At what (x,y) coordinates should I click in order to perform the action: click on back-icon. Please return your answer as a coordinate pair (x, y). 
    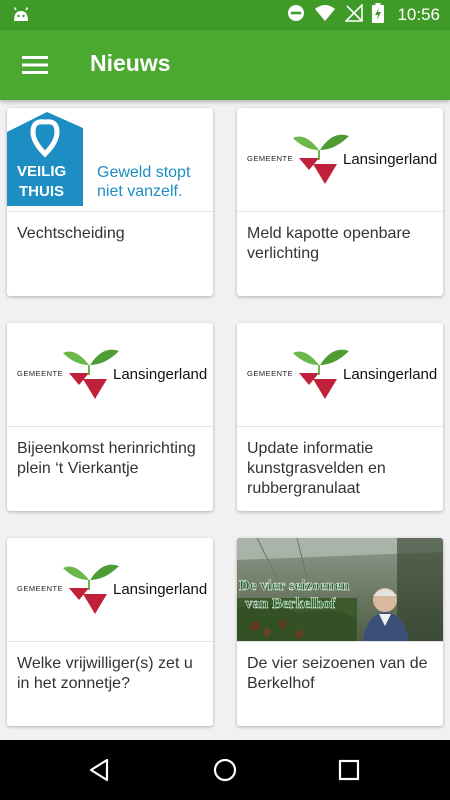
    Looking at the image, I should click on (99, 770).